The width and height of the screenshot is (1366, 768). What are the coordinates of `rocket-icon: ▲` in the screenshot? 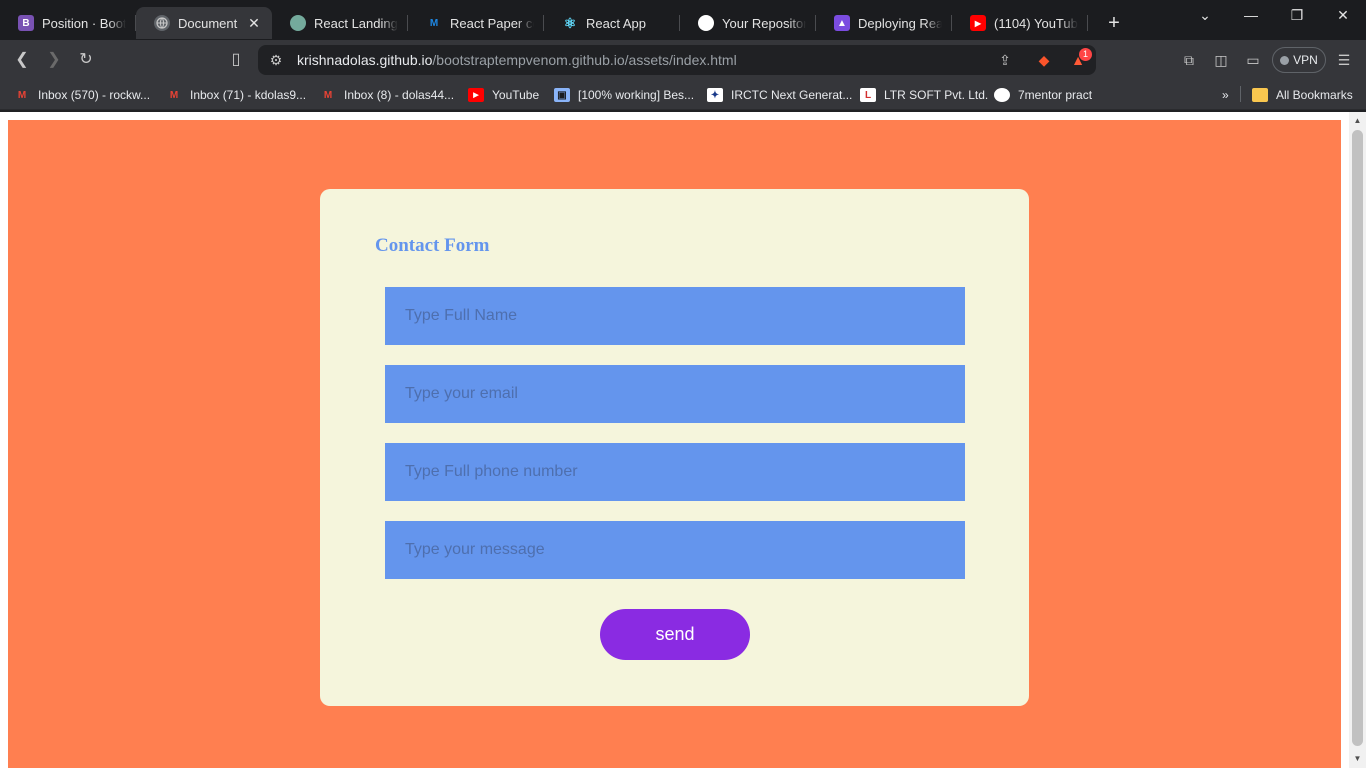 It's located at (842, 23).